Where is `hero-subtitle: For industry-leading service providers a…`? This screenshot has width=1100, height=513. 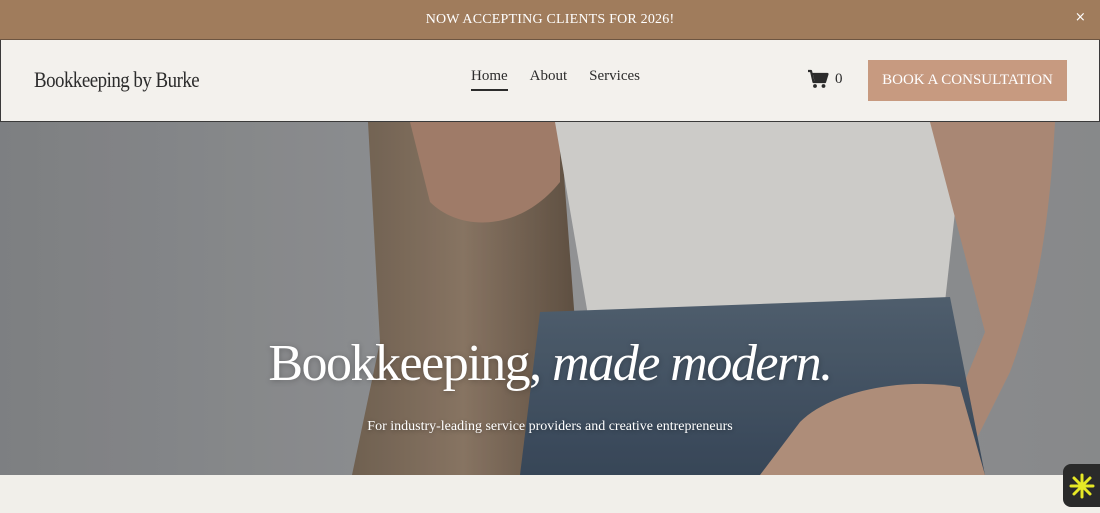
hero-subtitle: For industry-leading service providers a… is located at coordinates (550, 426).